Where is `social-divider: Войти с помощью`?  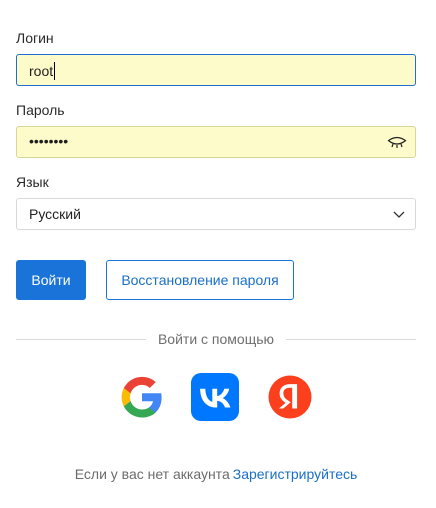 social-divider: Войти с помощью is located at coordinates (216, 339).